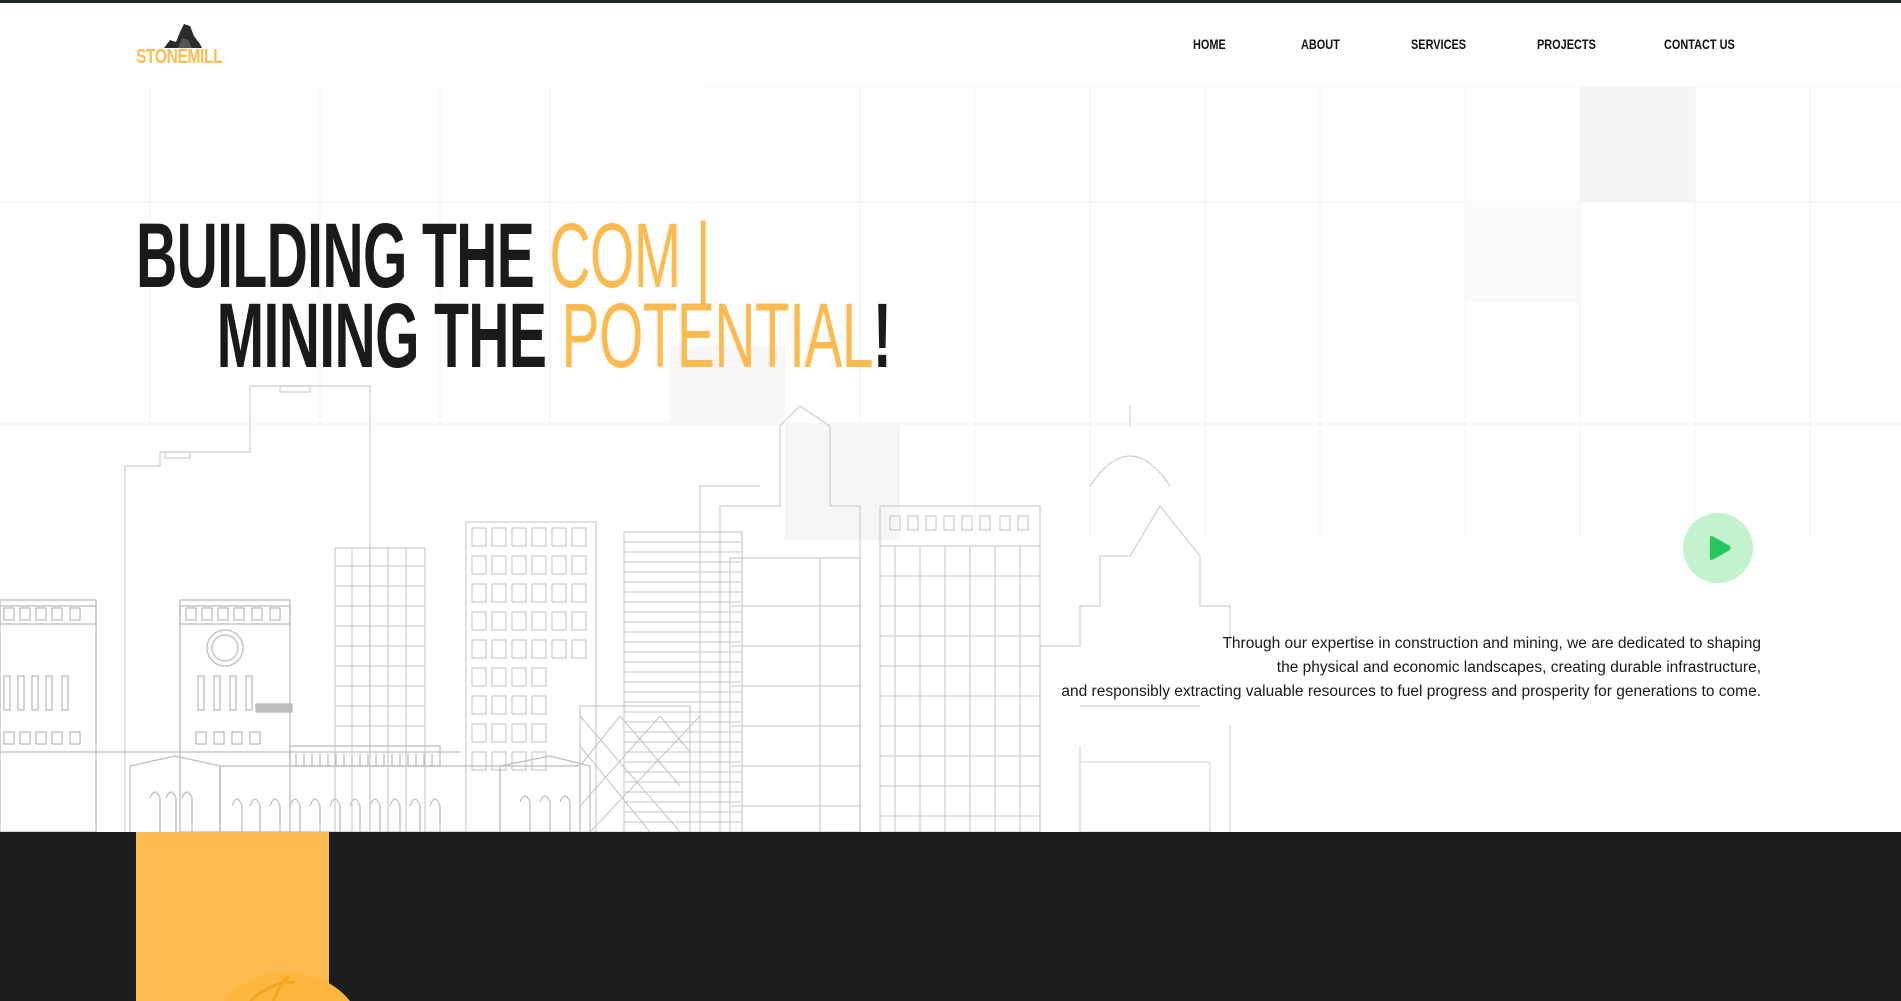 This screenshot has height=1001, width=1901. I want to click on play-icon, so click(1720, 548).